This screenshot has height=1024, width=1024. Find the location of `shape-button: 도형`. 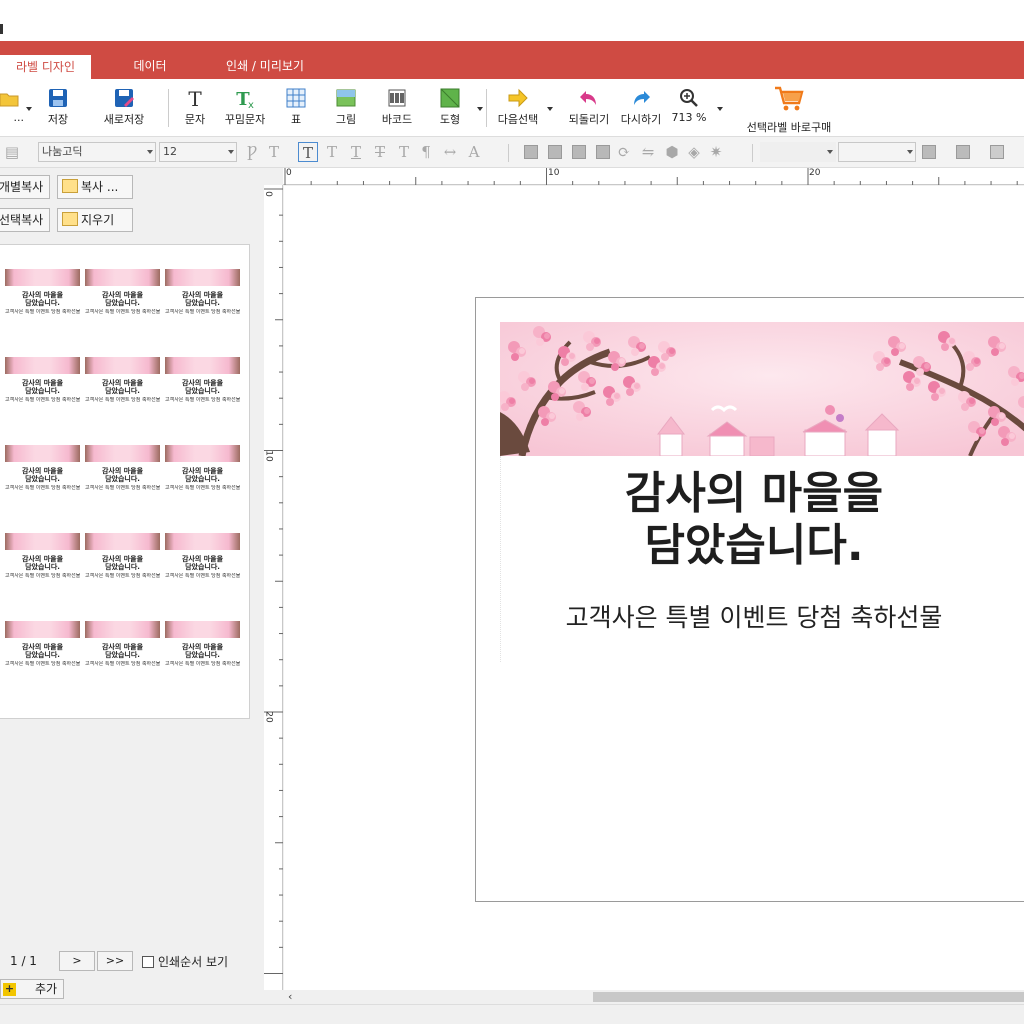

shape-button: 도형 is located at coordinates (450, 107).